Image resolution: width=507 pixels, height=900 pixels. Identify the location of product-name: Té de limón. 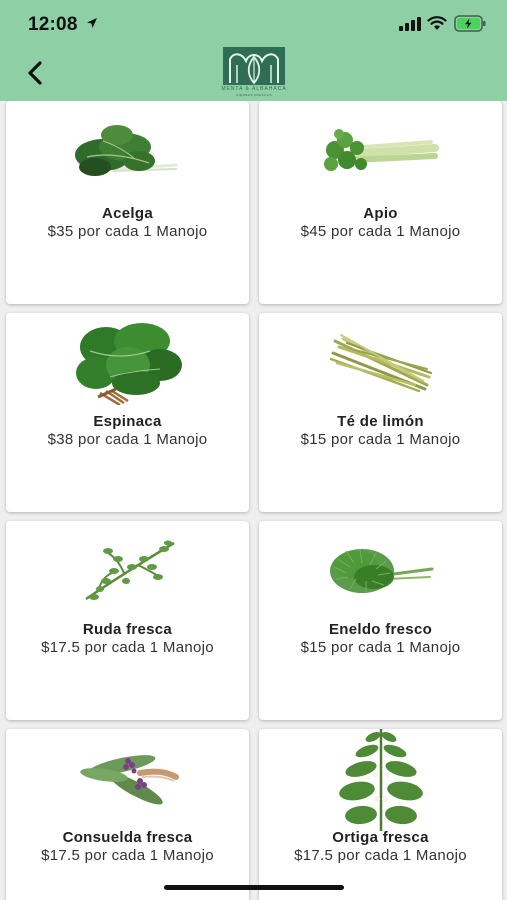
(380, 421).